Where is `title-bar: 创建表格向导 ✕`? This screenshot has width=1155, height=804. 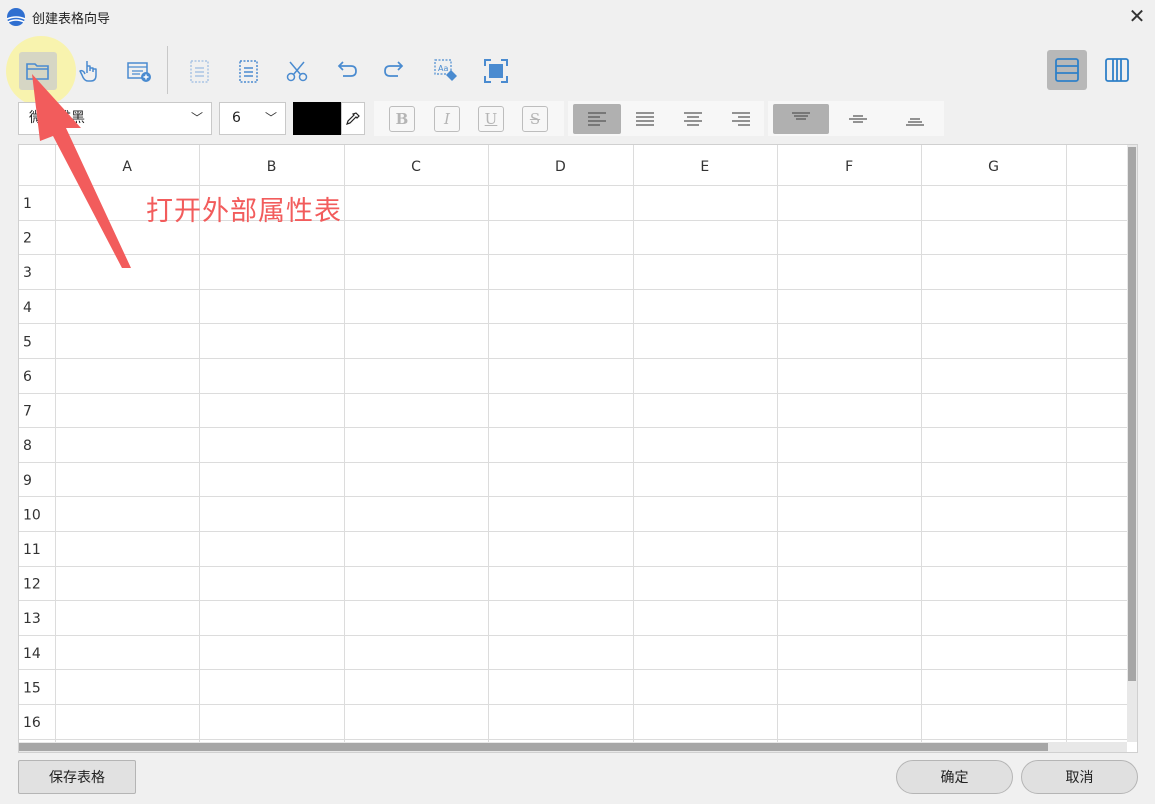 title-bar: 创建表格向导 ✕ is located at coordinates (577, 16).